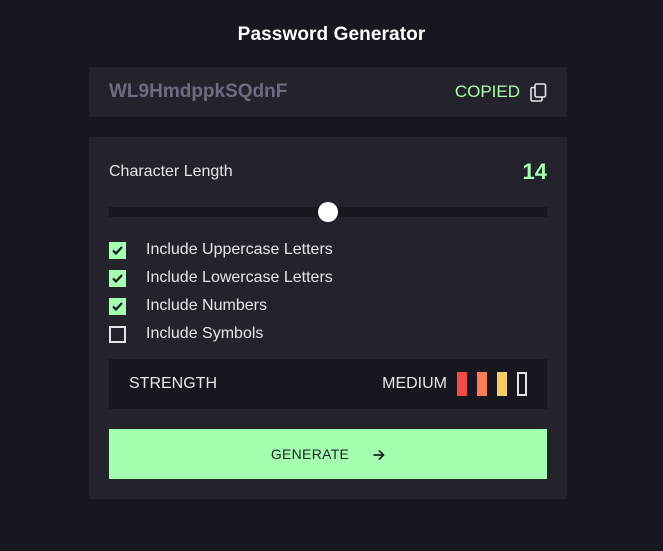  Describe the element at coordinates (310, 454) in the screenshot. I see `generate-label: GENERATE` at that location.